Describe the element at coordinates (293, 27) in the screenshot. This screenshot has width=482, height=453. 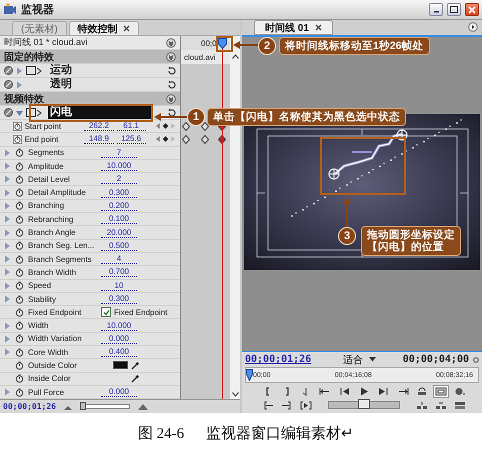
I see `panel-tab: 时间线 01` at that location.